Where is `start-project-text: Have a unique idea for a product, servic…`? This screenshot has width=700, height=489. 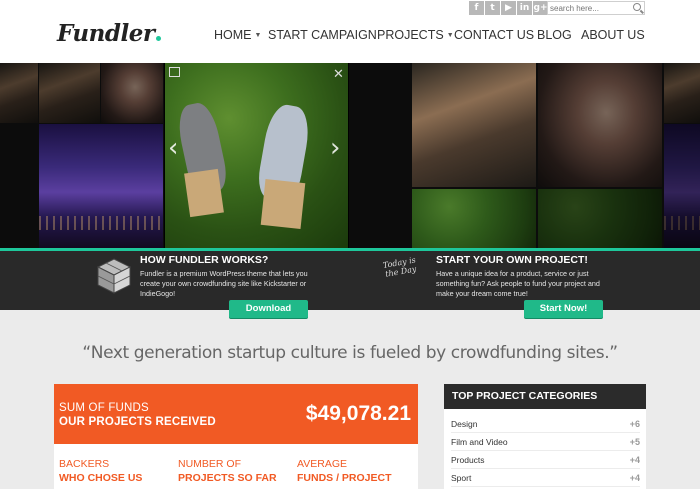
start-project-text: Have a unique idea for a product, servic… is located at coordinates (518, 283).